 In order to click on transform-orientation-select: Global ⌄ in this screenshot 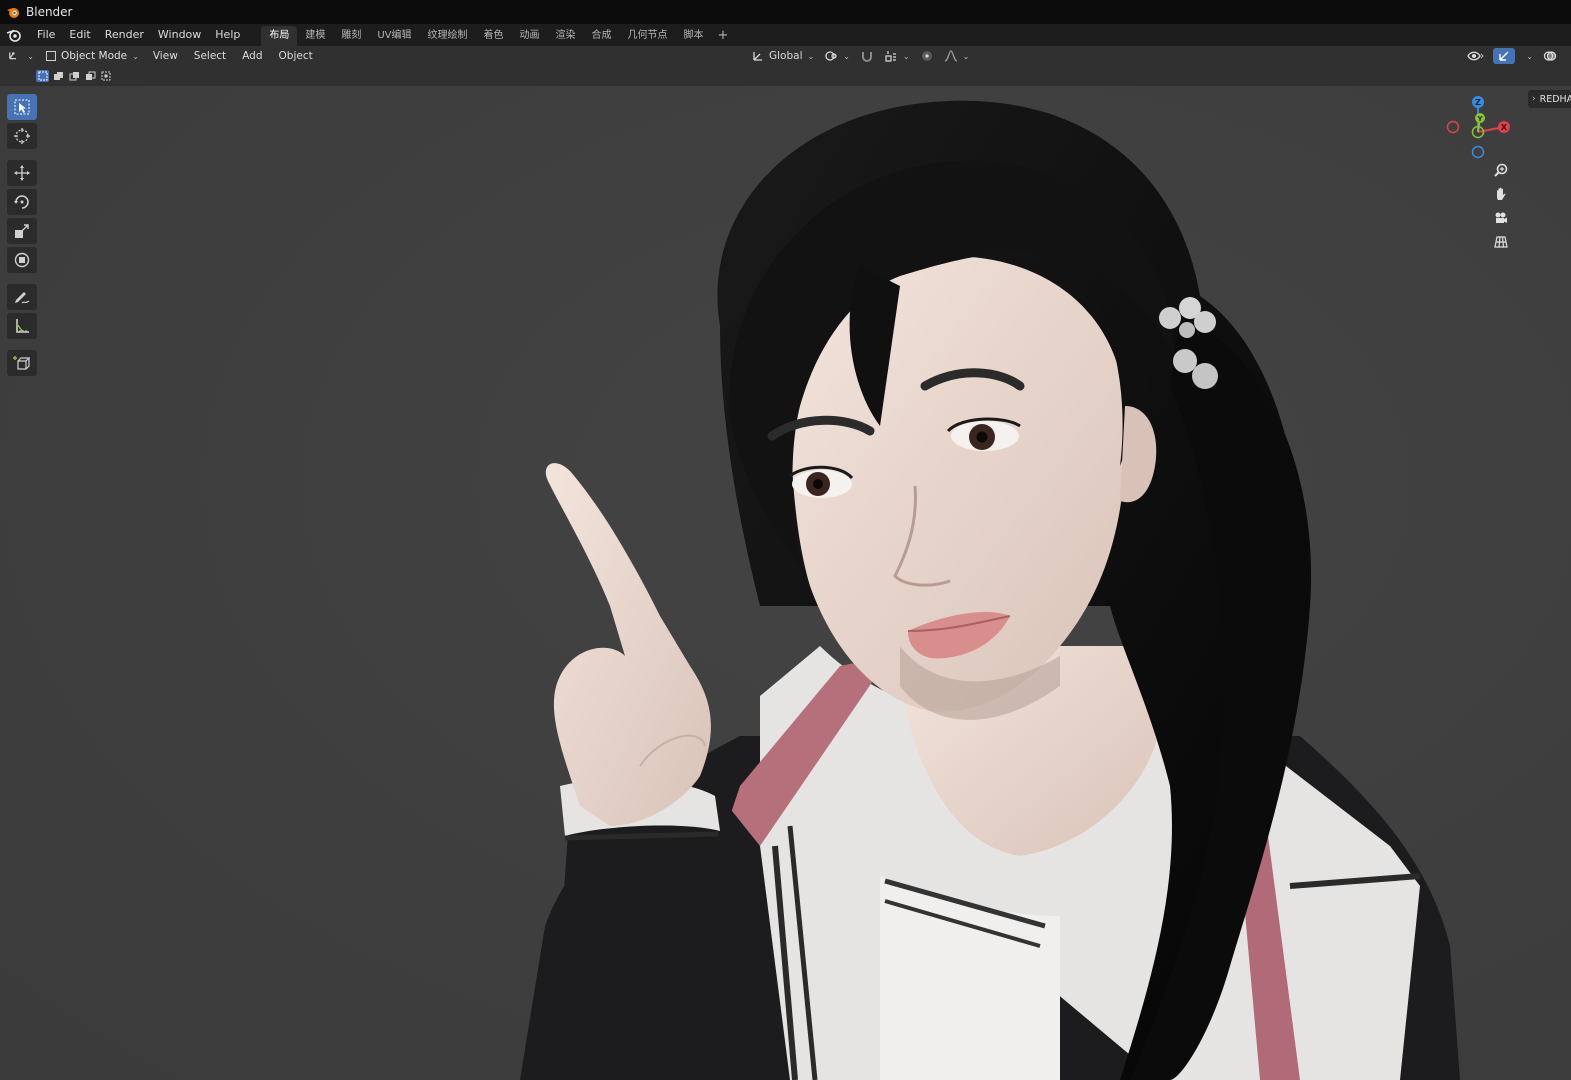, I will do `click(782, 56)`.